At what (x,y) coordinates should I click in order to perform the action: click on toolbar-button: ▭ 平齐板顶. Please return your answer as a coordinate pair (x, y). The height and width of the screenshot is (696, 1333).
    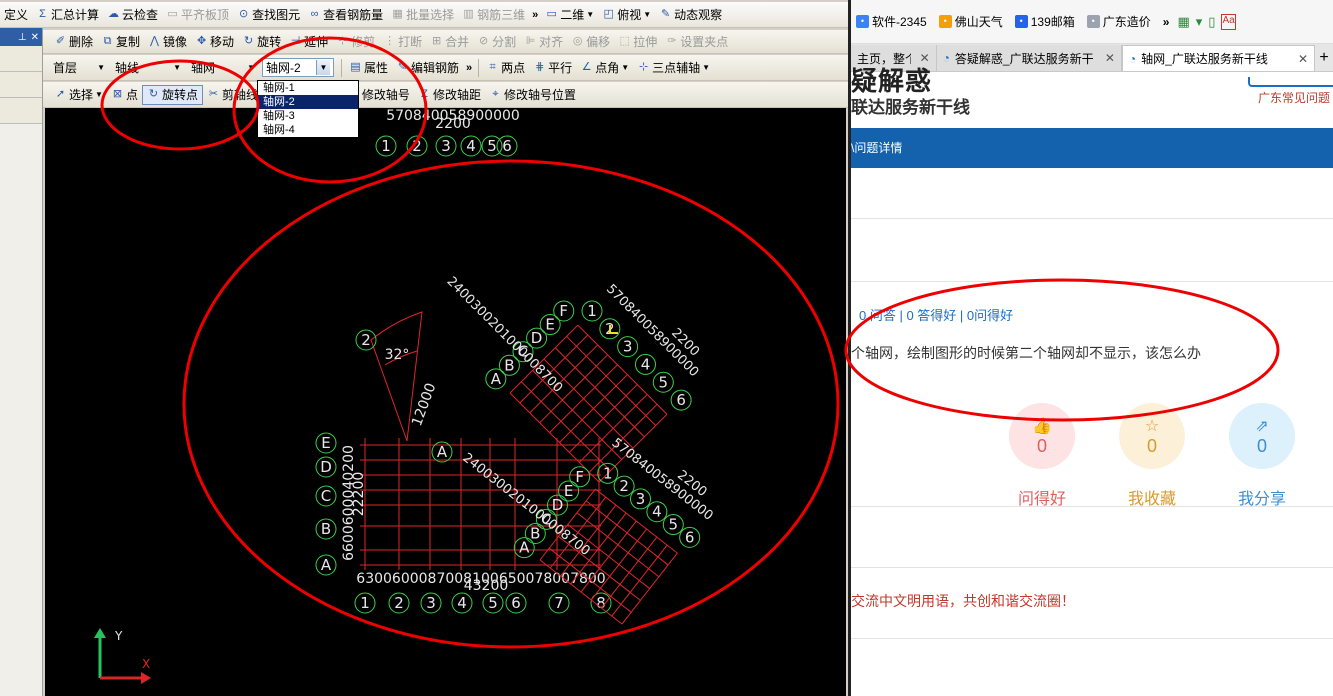
    Looking at the image, I should click on (197, 15).